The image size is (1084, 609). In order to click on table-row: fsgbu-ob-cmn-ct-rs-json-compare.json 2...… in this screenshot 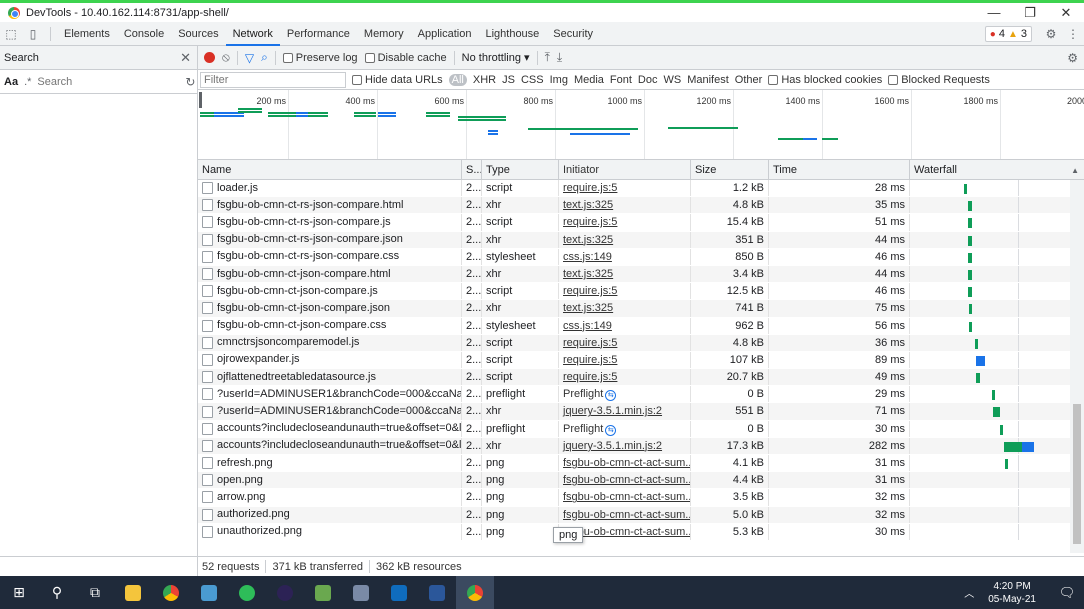, I will do `click(641, 240)`.